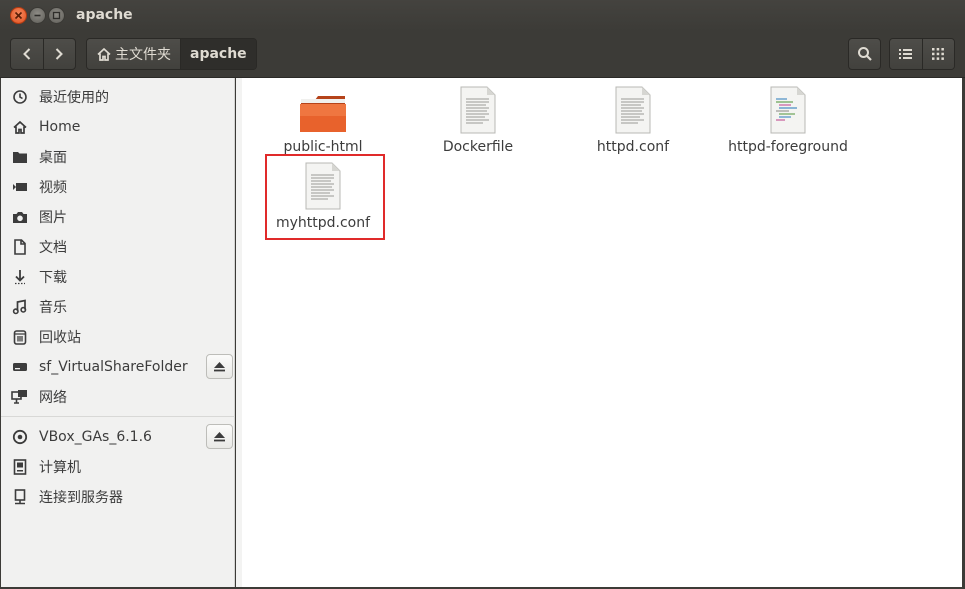 This screenshot has width=965, height=589. I want to click on search-icon, so click(864, 54).